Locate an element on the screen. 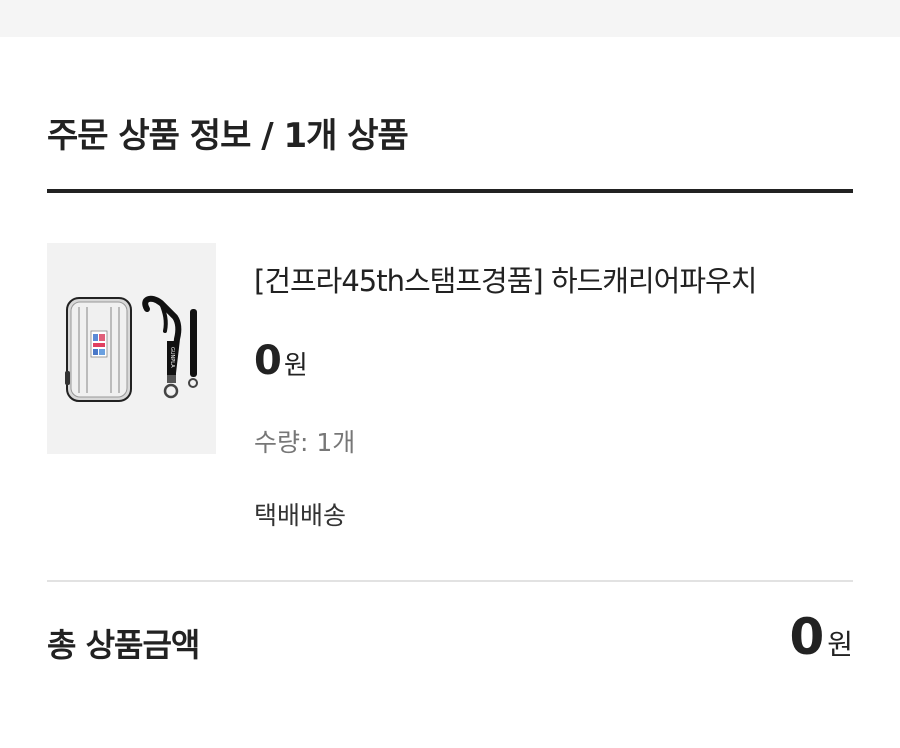  product-price-unit: 원 is located at coordinates (295, 366).